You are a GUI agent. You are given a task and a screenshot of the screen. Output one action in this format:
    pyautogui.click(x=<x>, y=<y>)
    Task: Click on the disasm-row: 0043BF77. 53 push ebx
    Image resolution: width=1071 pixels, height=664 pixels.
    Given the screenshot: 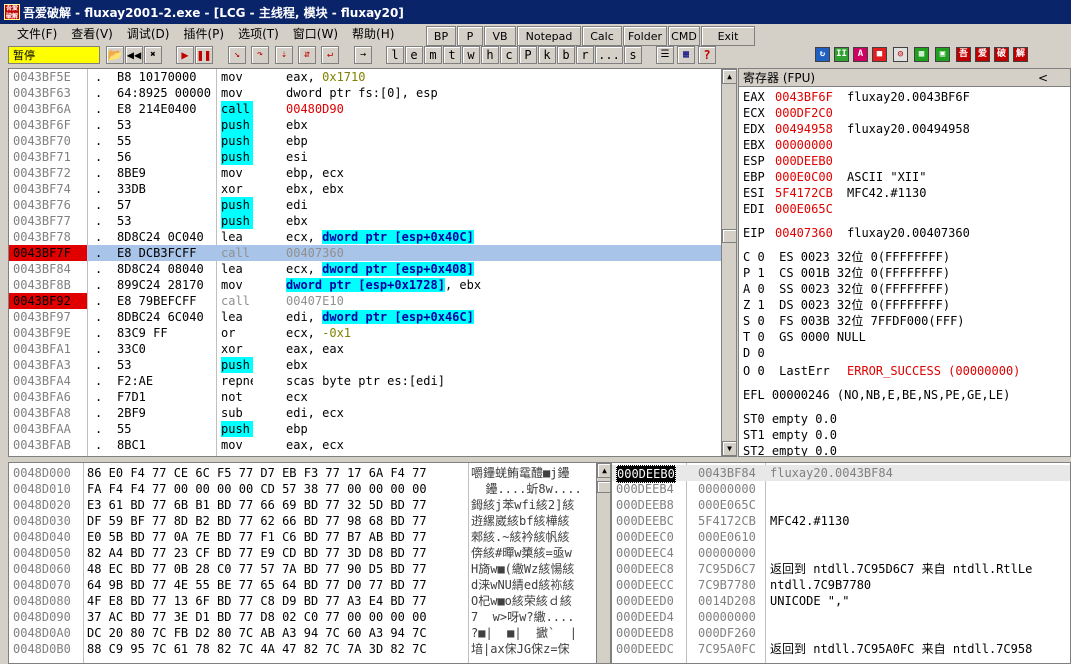 What is the action you would take?
    pyautogui.click(x=372, y=221)
    